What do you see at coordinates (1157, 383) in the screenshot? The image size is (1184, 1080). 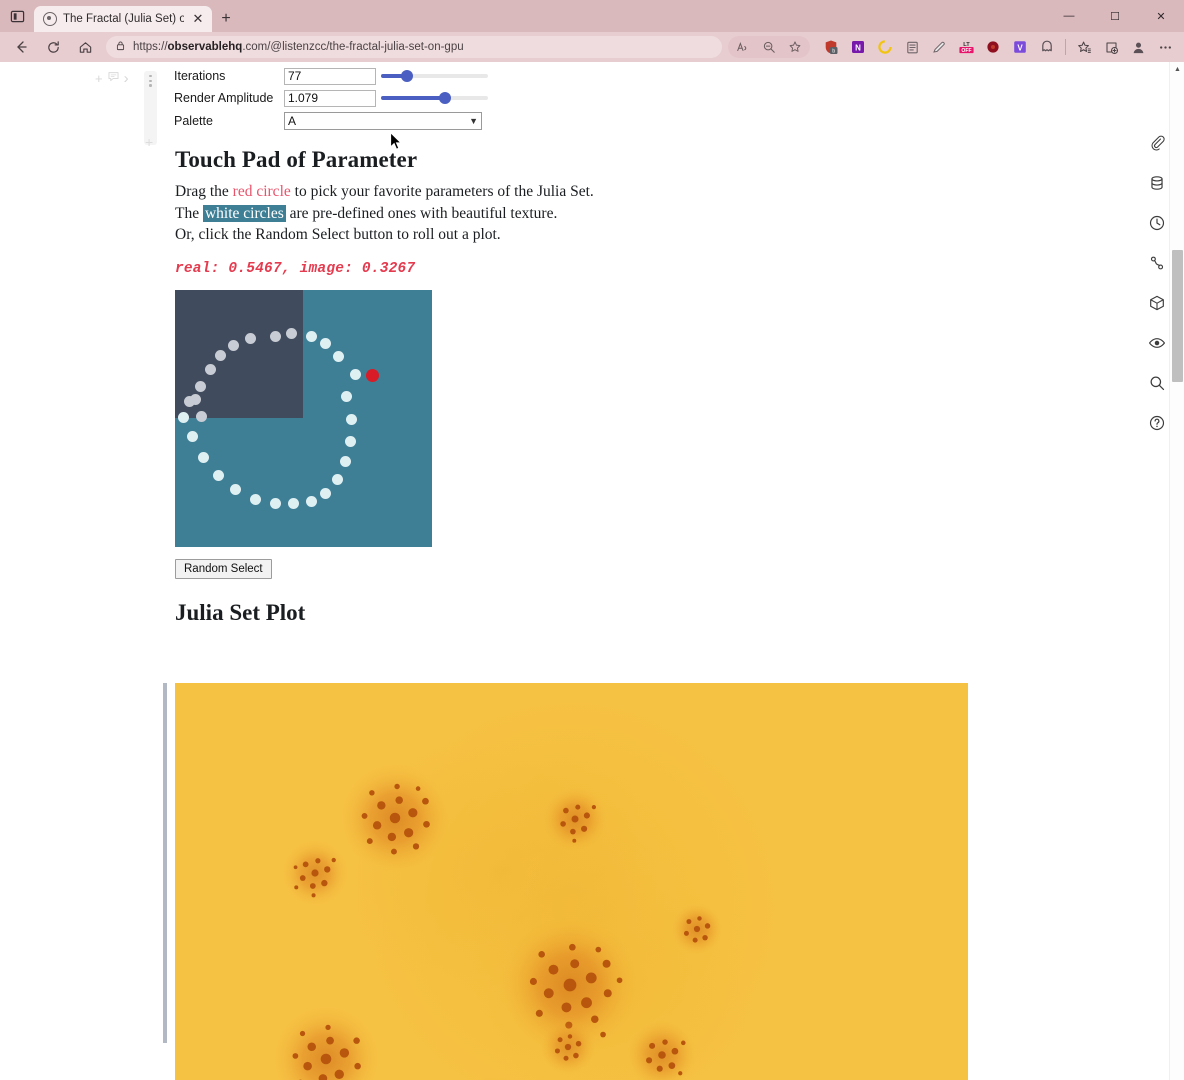 I see `search-icon` at bounding box center [1157, 383].